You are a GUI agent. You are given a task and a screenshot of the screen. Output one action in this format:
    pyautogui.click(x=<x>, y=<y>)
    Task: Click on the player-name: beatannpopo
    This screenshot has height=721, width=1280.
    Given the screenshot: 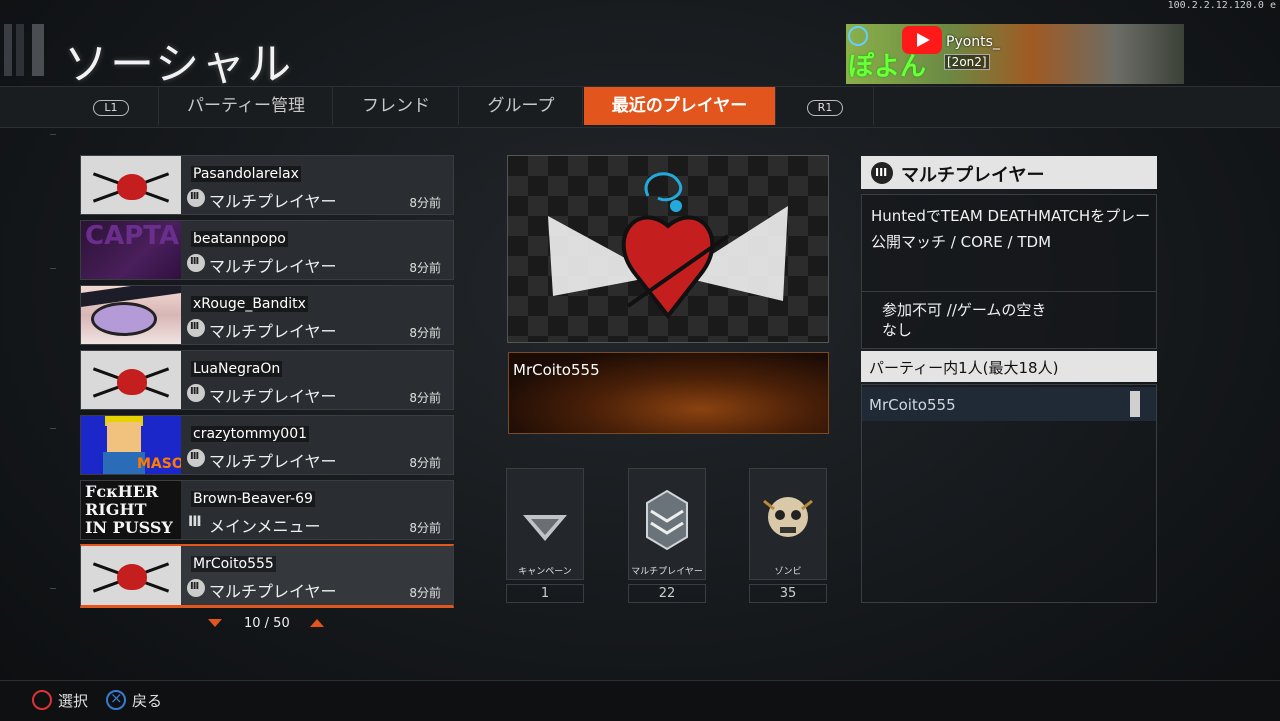 What is the action you would take?
    pyautogui.click(x=239, y=239)
    